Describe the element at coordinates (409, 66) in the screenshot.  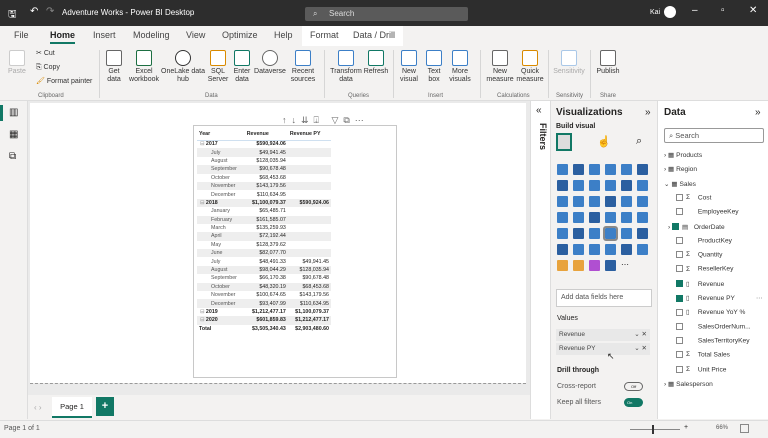
I see `new-visual-button: New visual` at that location.